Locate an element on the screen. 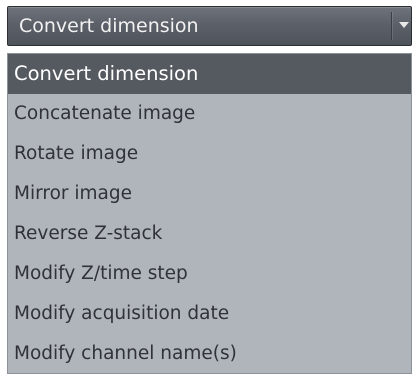 The height and width of the screenshot is (381, 412). option-reverse-z-stack: Reverse Z-stack is located at coordinates (209, 234).